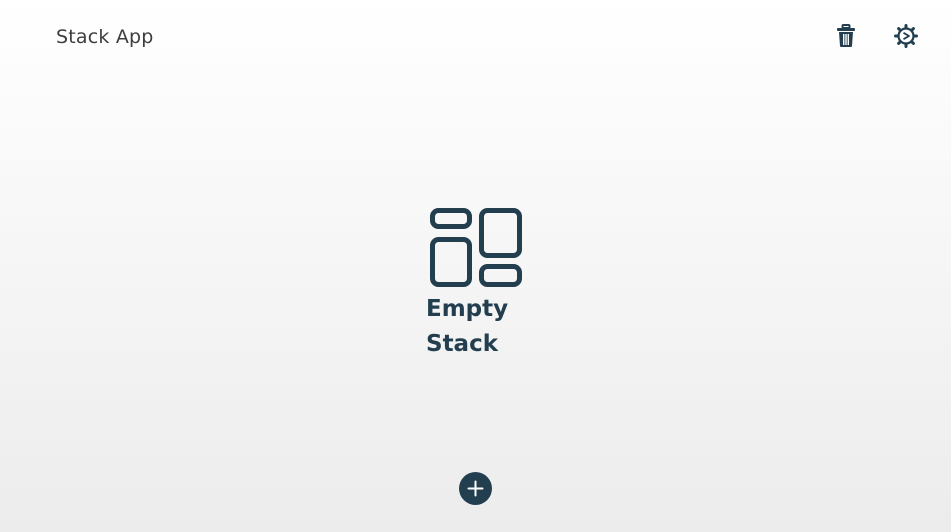 The height and width of the screenshot is (532, 951). I want to click on add-button, so click(475, 488).